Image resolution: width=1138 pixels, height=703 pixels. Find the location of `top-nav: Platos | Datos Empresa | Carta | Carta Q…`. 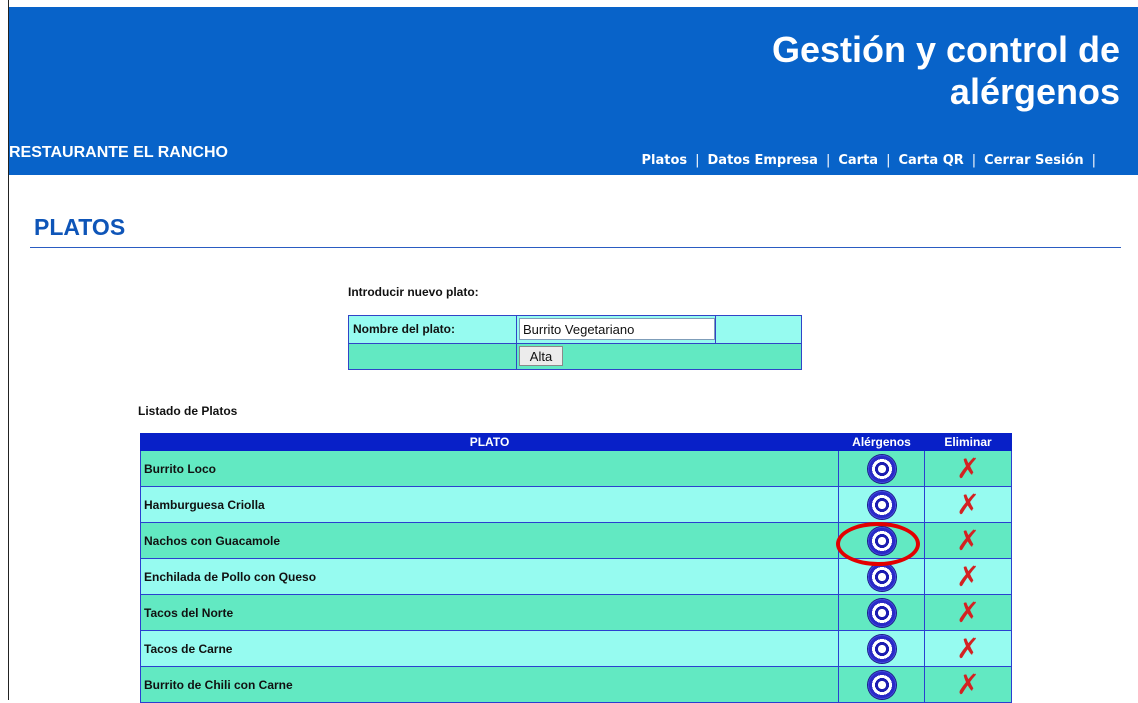

top-nav: Platos | Datos Empresa | Carta | Carta Q… is located at coordinates (872, 160).